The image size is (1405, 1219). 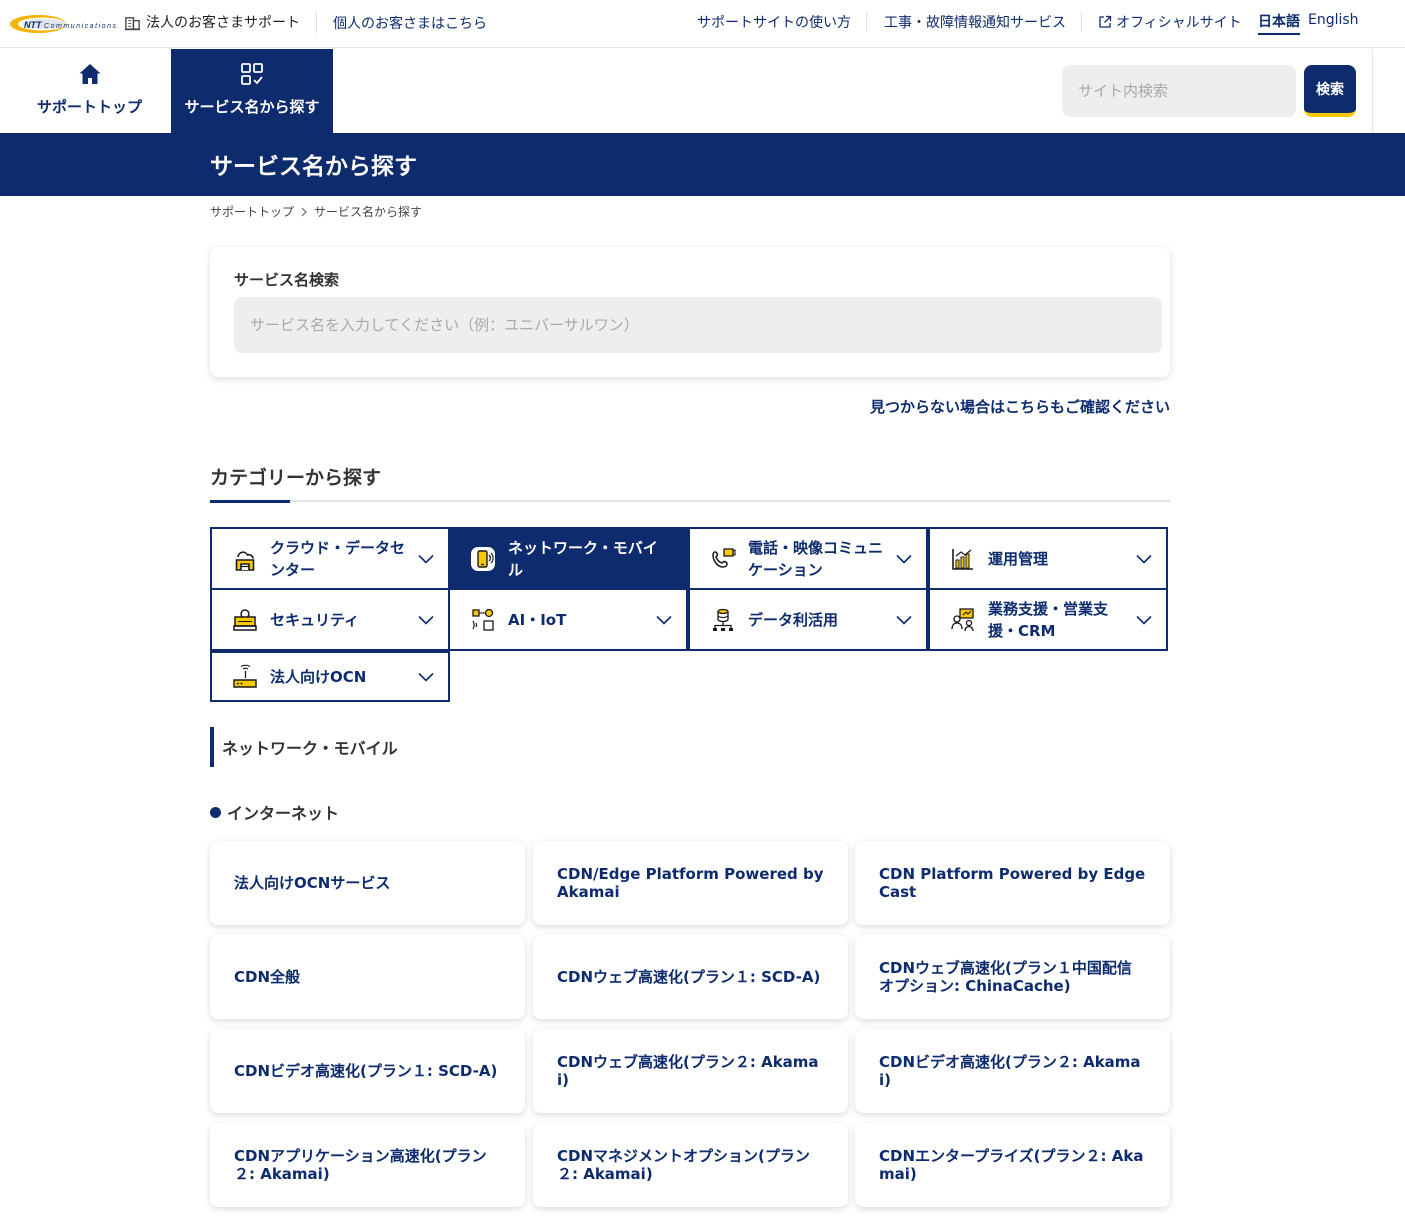 What do you see at coordinates (793, 619) in the screenshot?
I see `category-label: データ利活用` at bounding box center [793, 619].